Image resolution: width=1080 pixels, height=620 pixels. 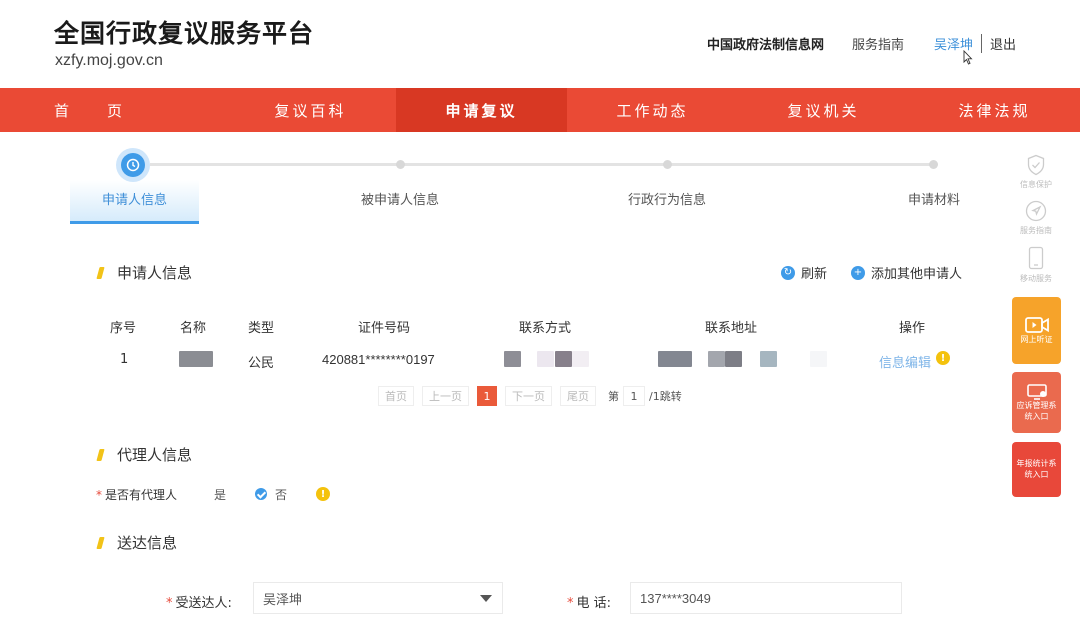 I want to click on agent-question: * 是否有代理人, so click(x=136, y=494).